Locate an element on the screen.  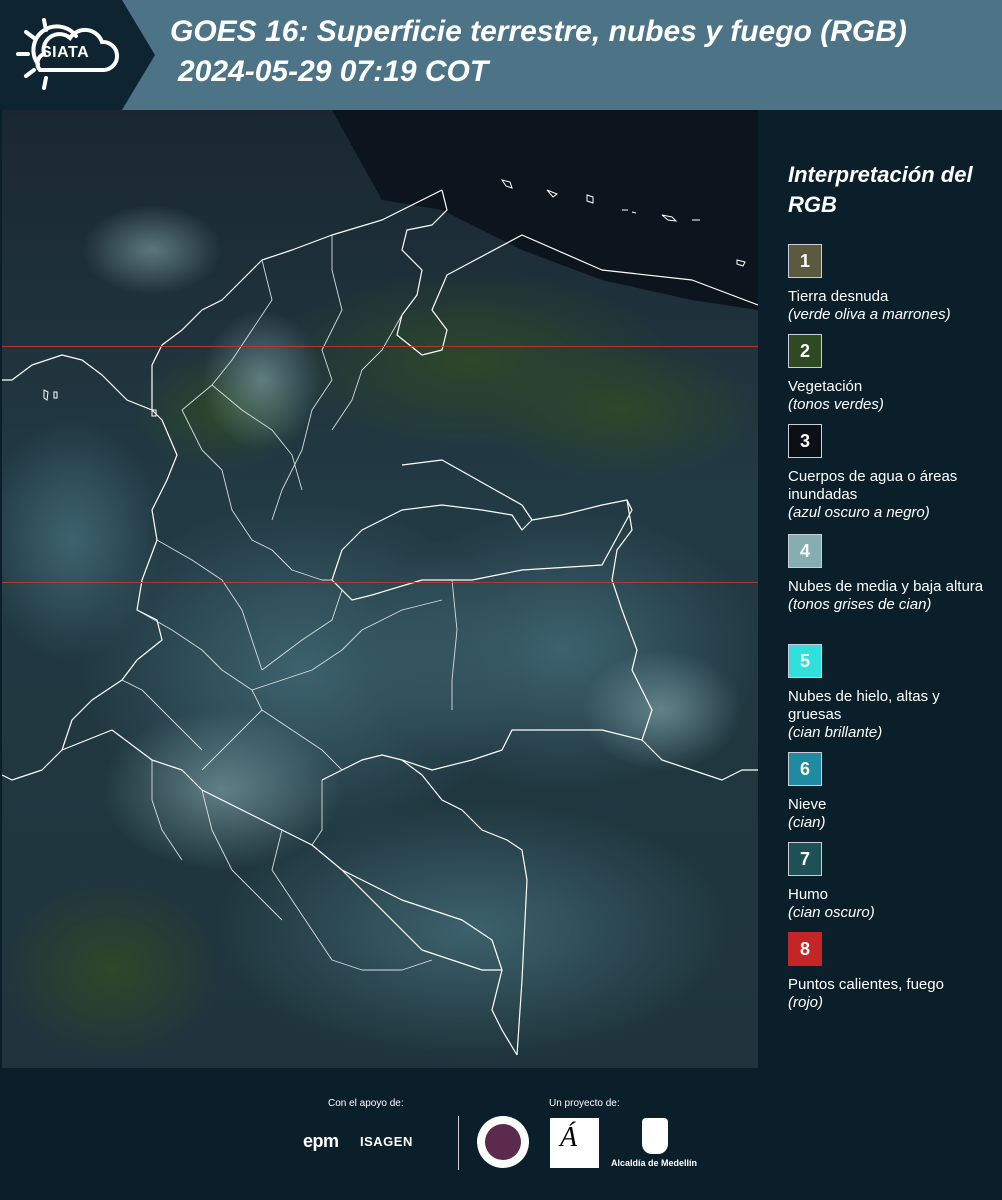
alcaldia-logo-text: Alcaldía de Medellín is located at coordinates (654, 1163).